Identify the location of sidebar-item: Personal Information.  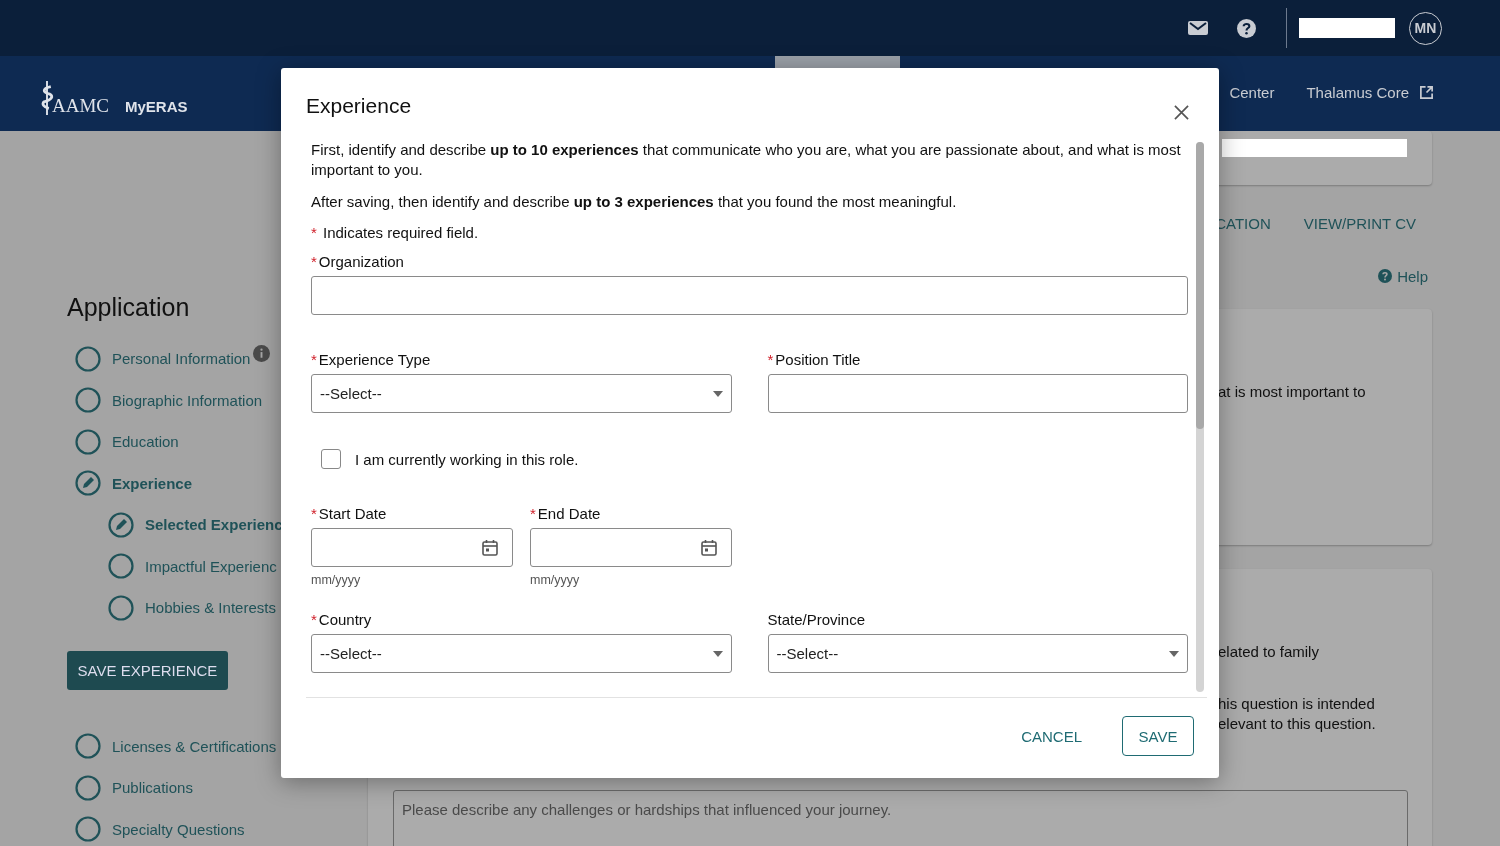
(181, 359).